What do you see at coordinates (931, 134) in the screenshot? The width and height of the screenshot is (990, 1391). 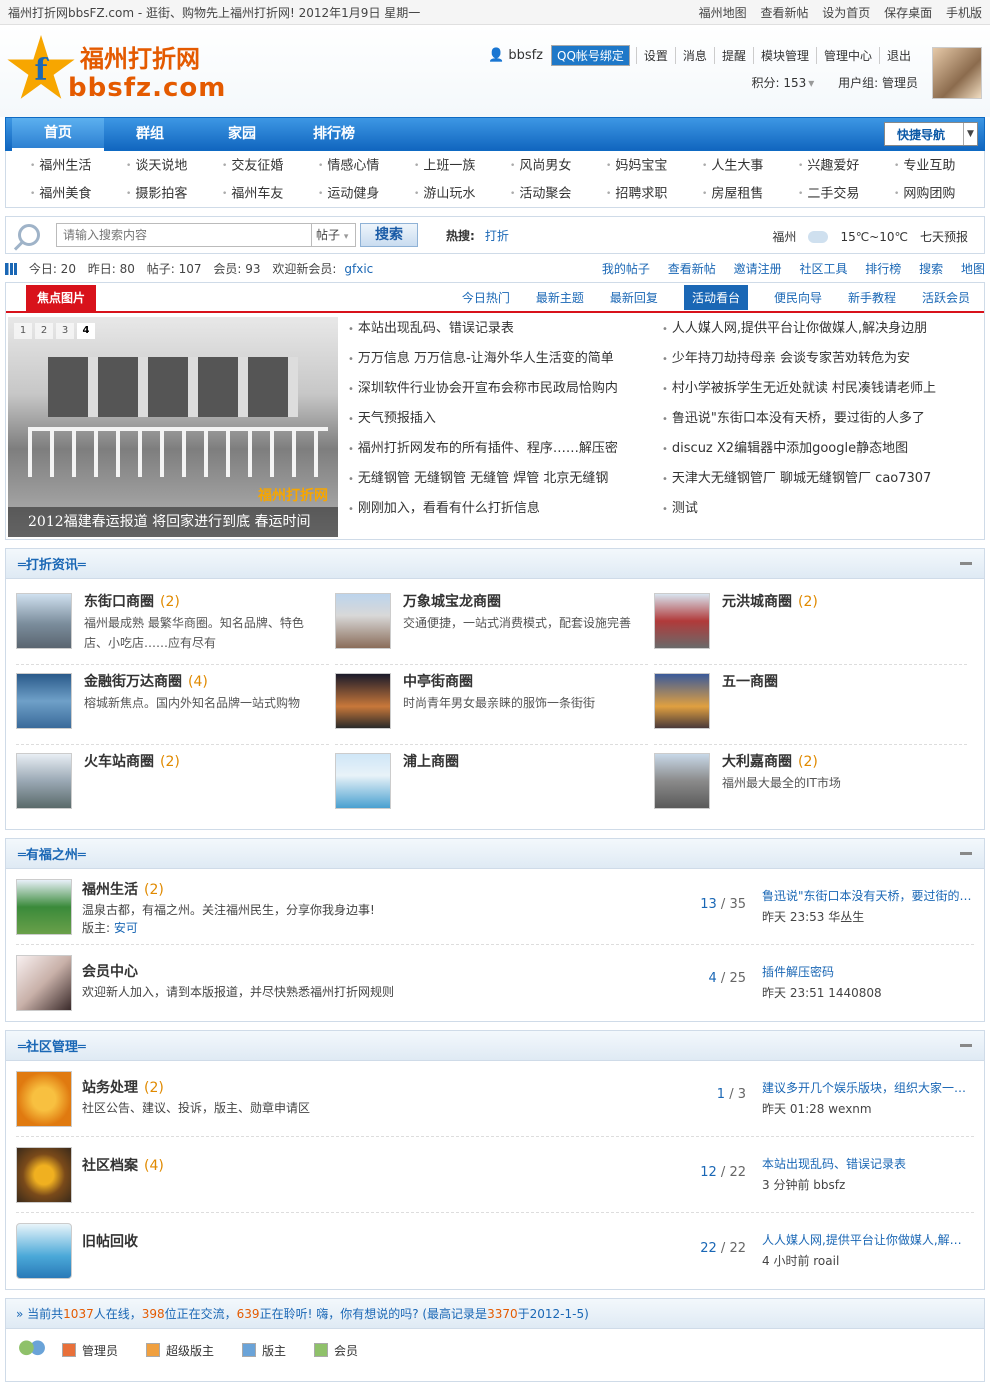 I see `quick-nav-button: 快捷导航 ▼` at bounding box center [931, 134].